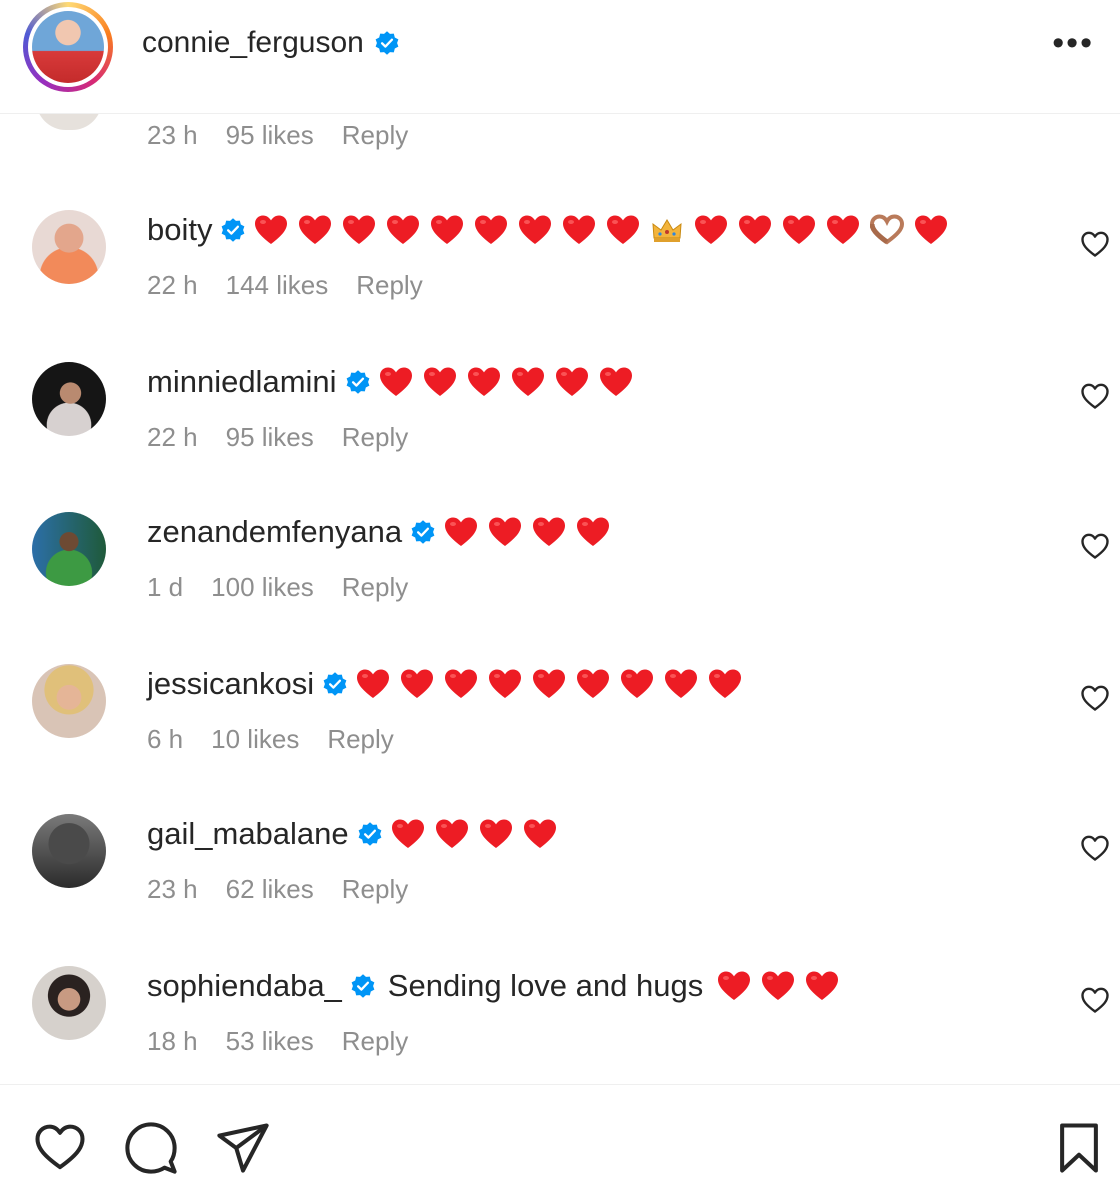 This screenshot has height=1193, width=1120. I want to click on comment-body: jessicankosi, so click(449, 684).